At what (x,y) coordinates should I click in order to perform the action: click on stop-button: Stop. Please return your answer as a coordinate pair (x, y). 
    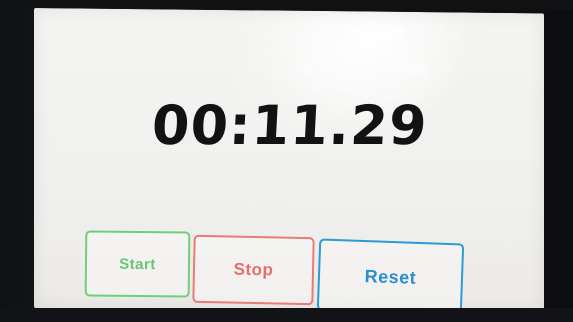
    Looking at the image, I should click on (253, 270).